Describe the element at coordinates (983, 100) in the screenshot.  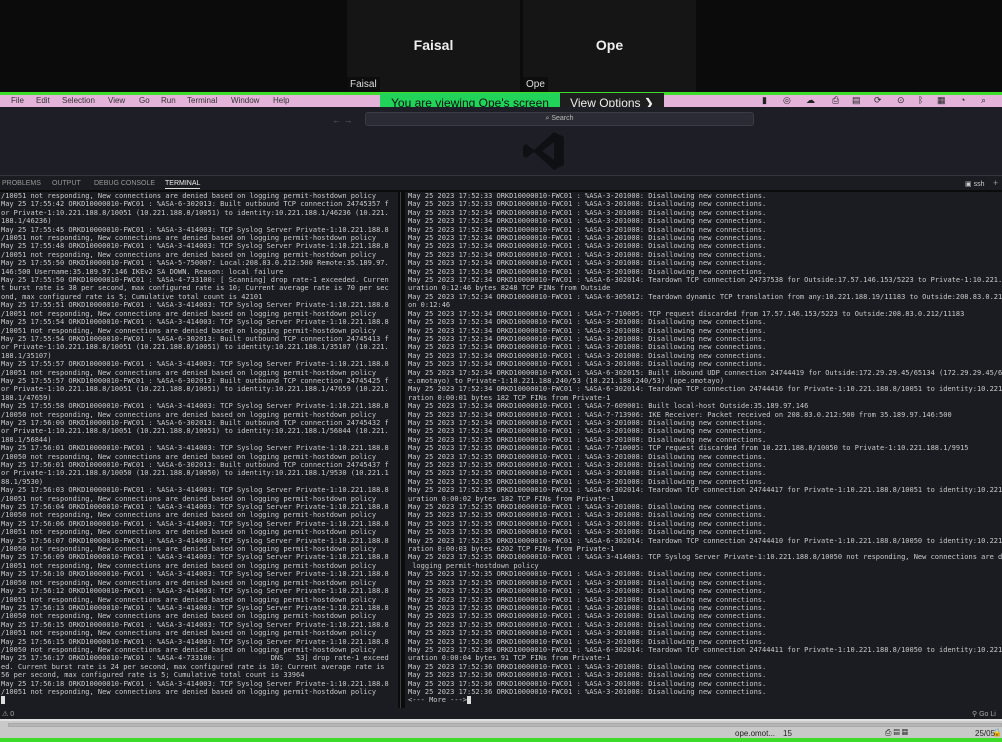
I see `search-icon: ⌕` at that location.